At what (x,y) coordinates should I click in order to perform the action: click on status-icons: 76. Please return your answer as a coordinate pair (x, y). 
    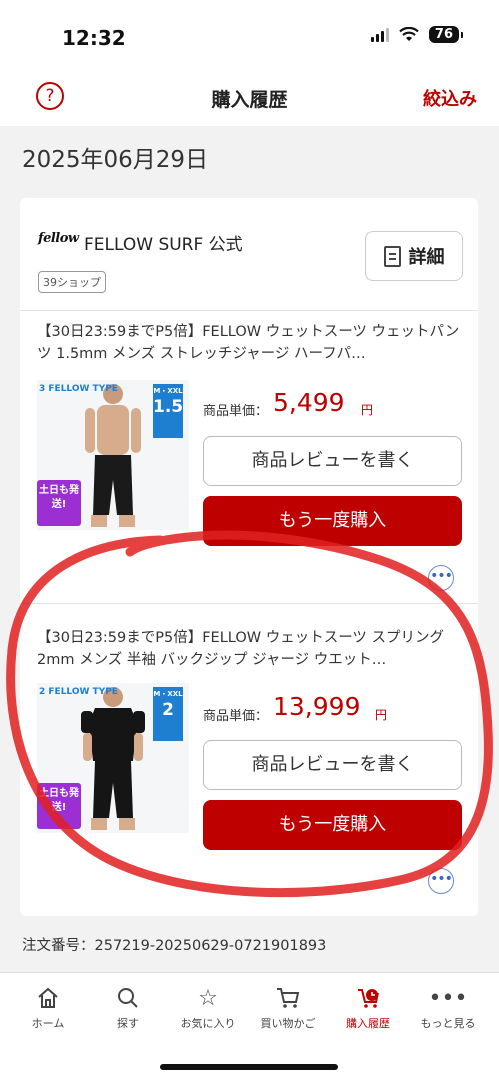
    Looking at the image, I should click on (417, 34).